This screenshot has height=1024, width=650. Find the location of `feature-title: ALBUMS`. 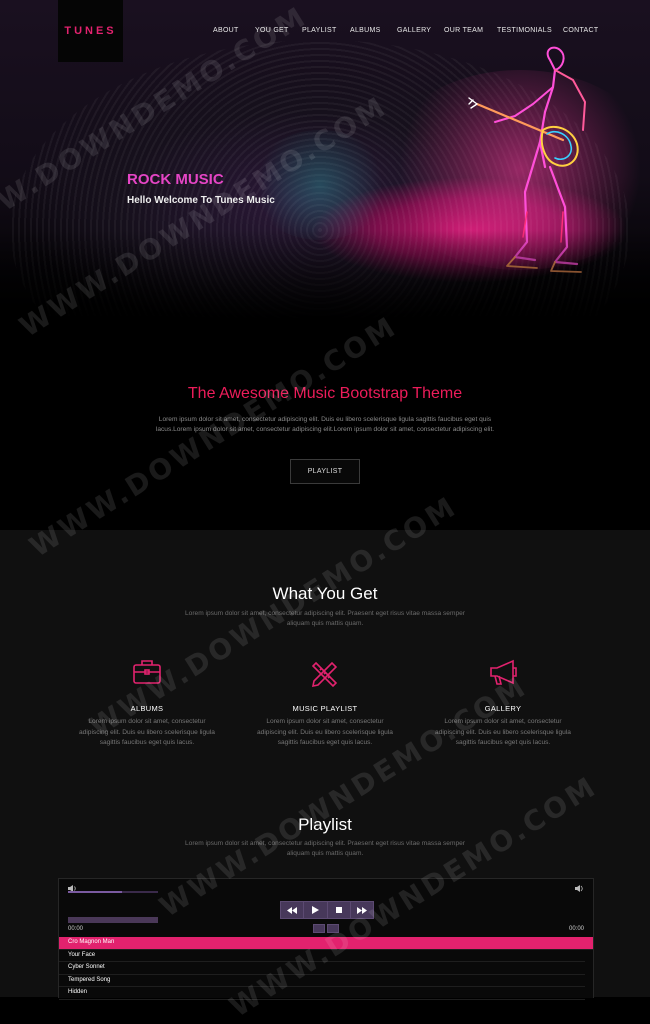

feature-title: ALBUMS is located at coordinates (147, 708).